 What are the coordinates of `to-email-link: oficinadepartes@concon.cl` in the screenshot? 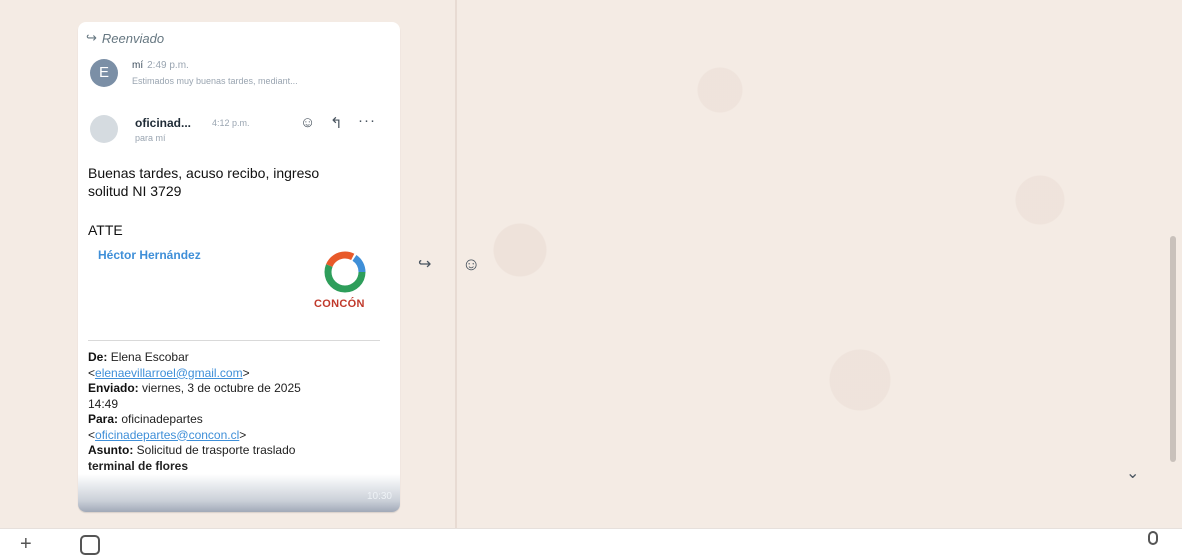 It's located at (167, 435).